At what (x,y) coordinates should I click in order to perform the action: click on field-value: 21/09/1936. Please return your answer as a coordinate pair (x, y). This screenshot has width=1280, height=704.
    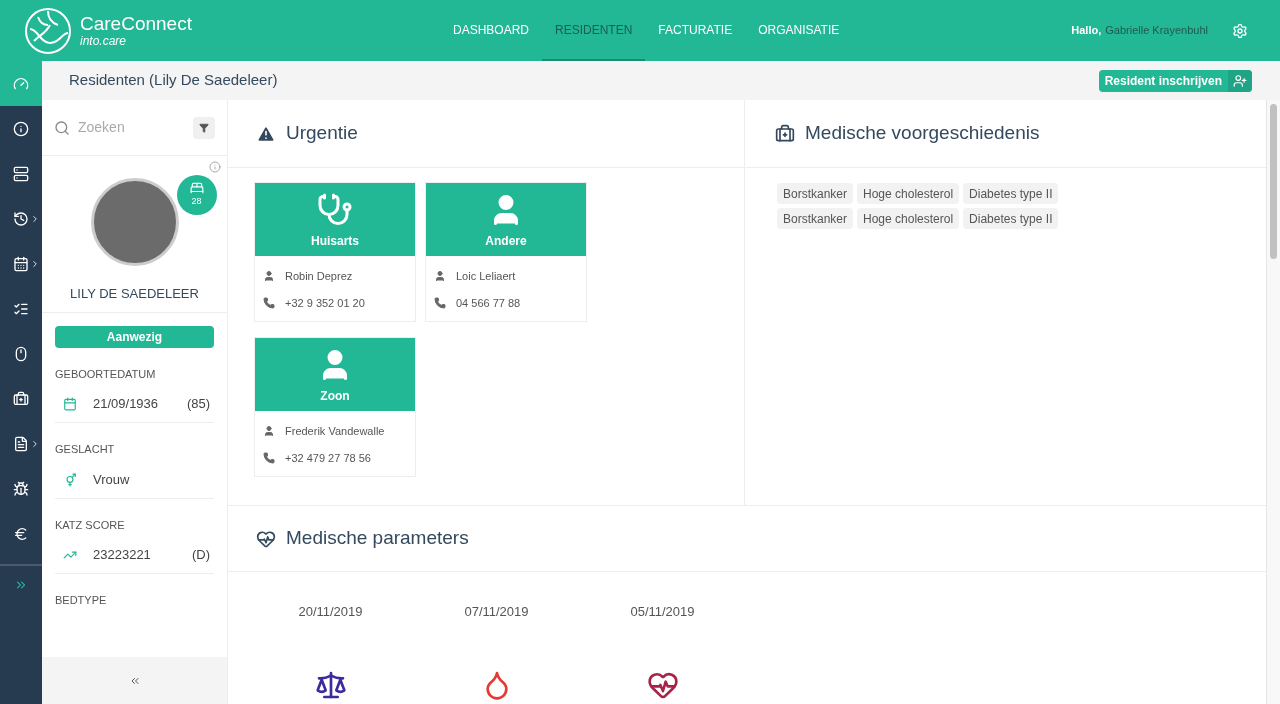
    Looking at the image, I should click on (126, 404).